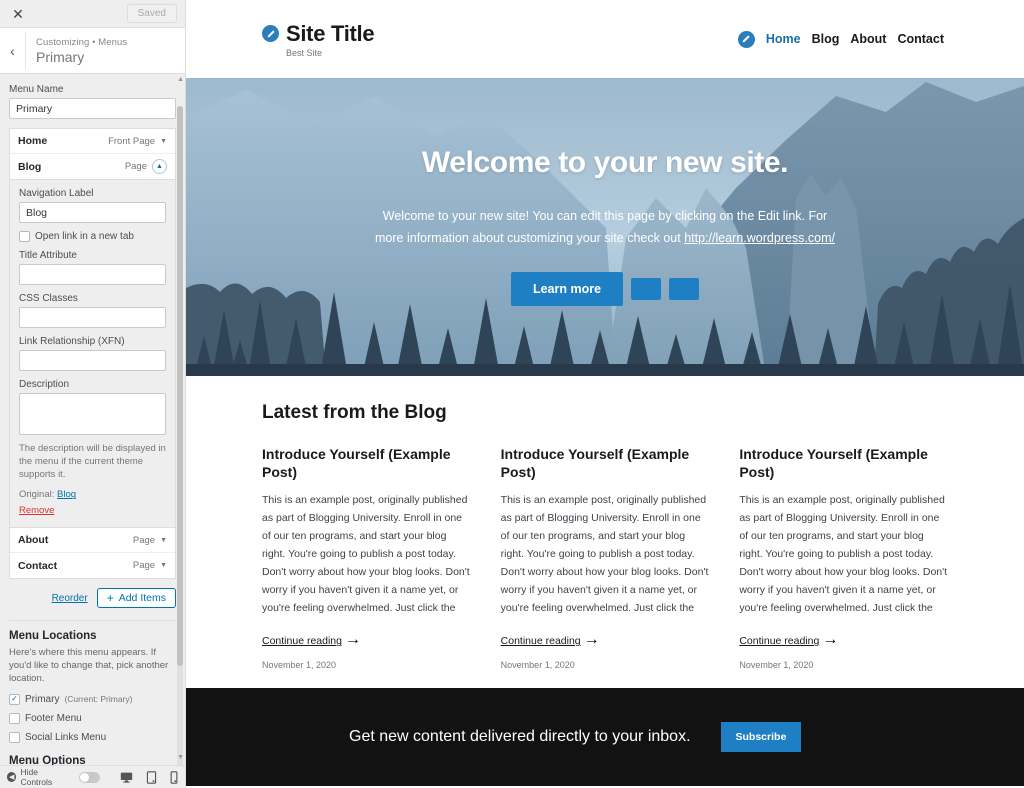 The width and height of the screenshot is (1024, 788). Describe the element at coordinates (92, 598) in the screenshot. I see `menu-actions-row: Reorder + Add Items` at that location.